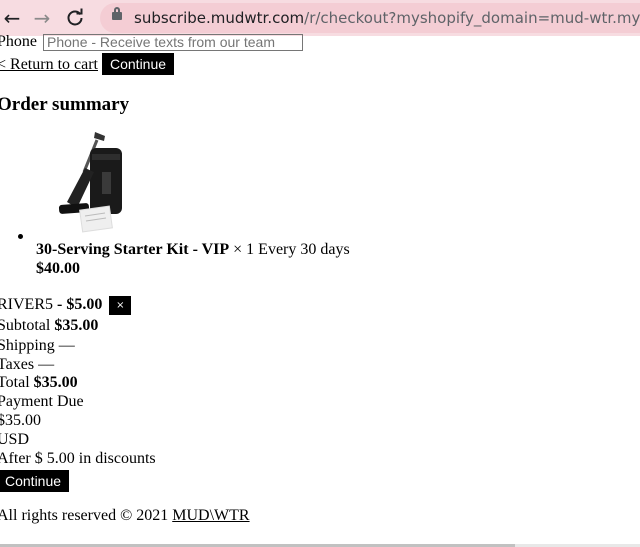 The image size is (640, 547). Describe the element at coordinates (18, 41) in the screenshot. I see `phone-label: Phone` at that location.